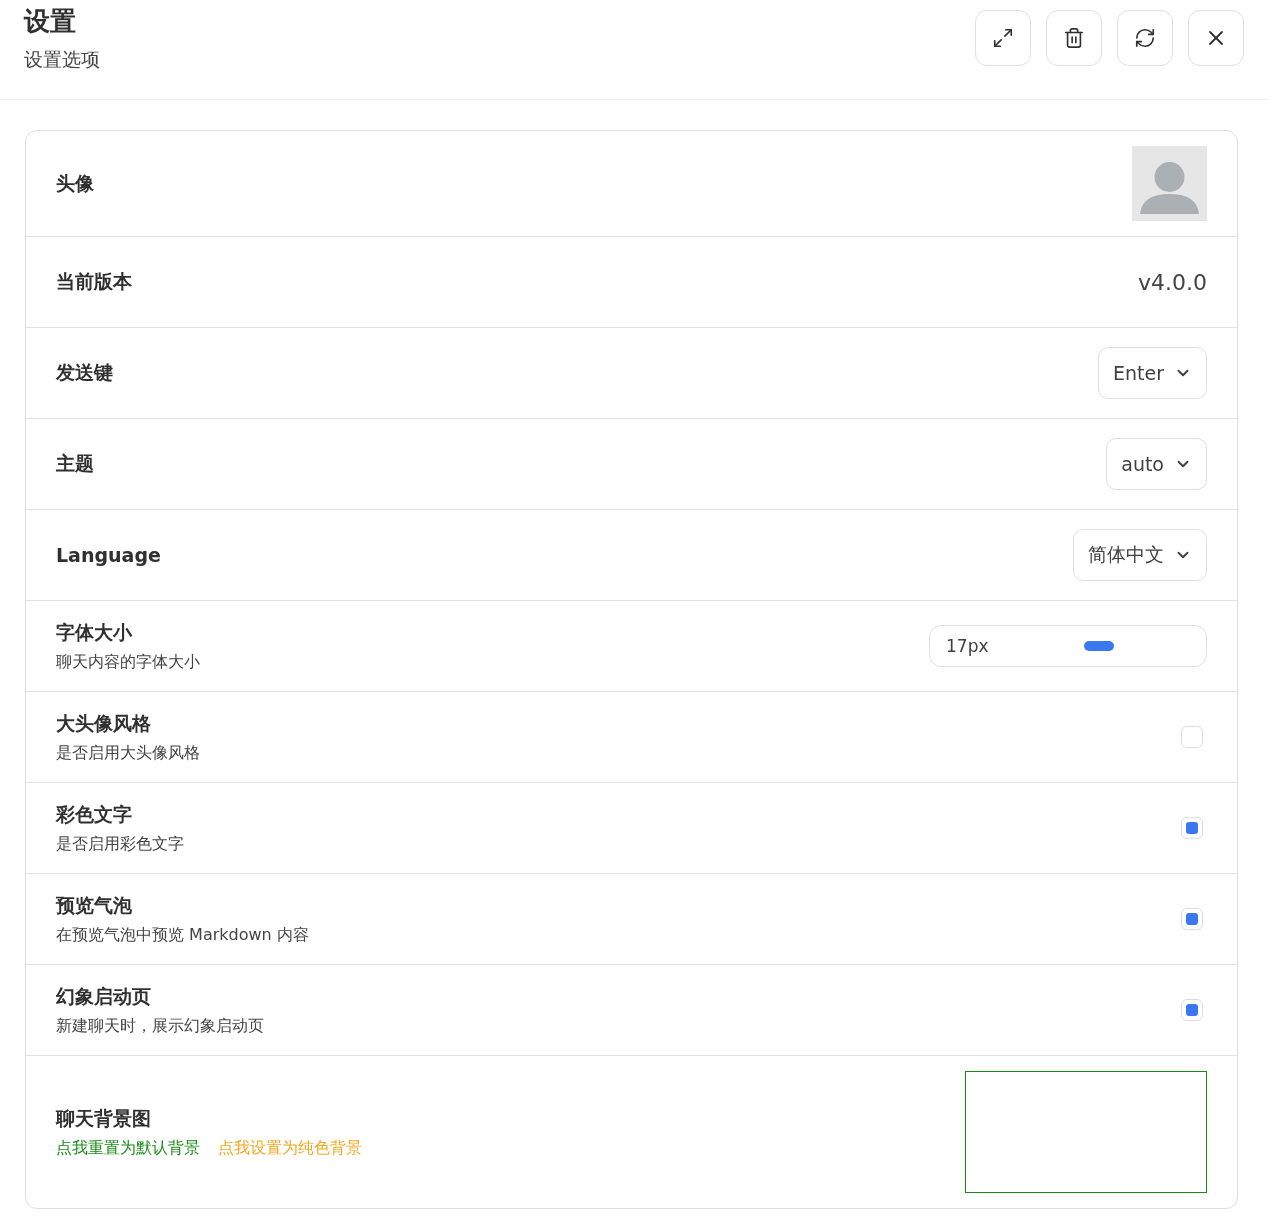  I want to click on dropdown: auto, so click(1156, 464).